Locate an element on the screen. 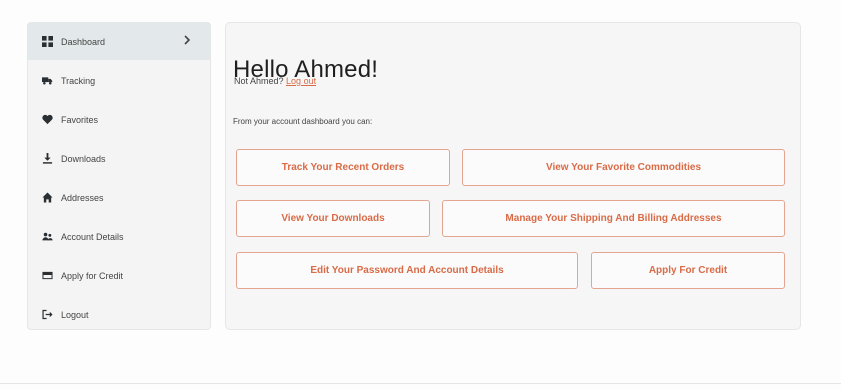 The height and width of the screenshot is (389, 841). logout-link: Log out is located at coordinates (301, 81).